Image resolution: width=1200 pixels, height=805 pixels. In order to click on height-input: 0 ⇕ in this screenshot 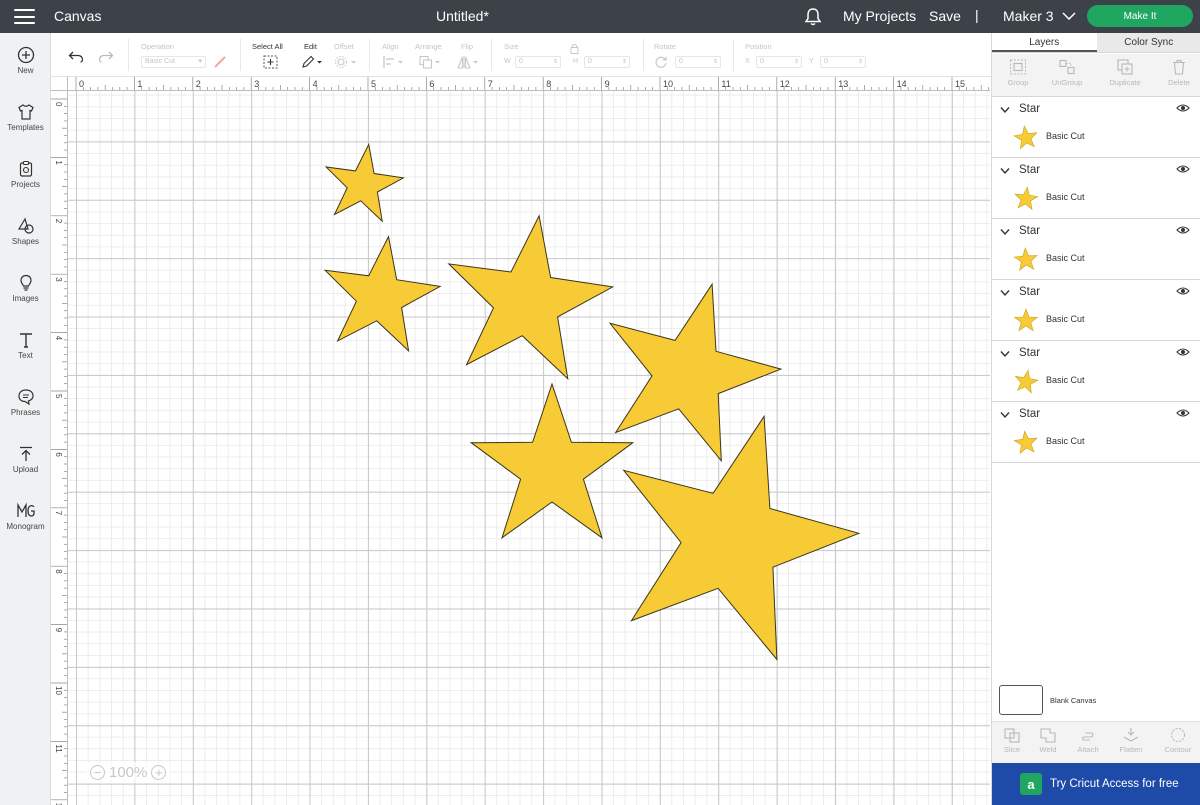, I will do `click(607, 62)`.